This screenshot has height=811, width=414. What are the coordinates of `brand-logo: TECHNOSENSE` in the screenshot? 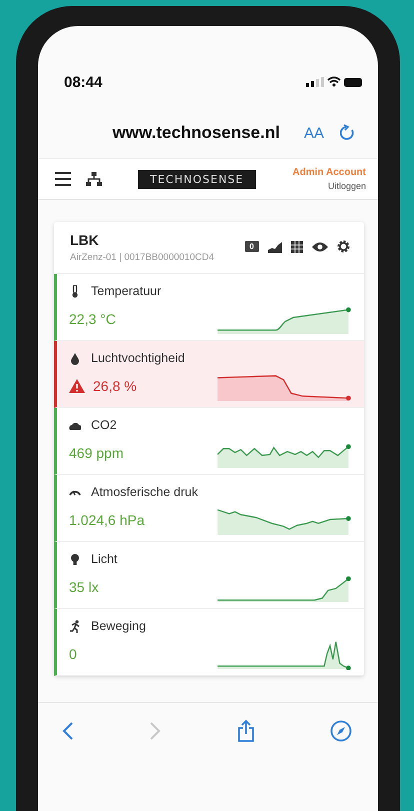 It's located at (197, 179).